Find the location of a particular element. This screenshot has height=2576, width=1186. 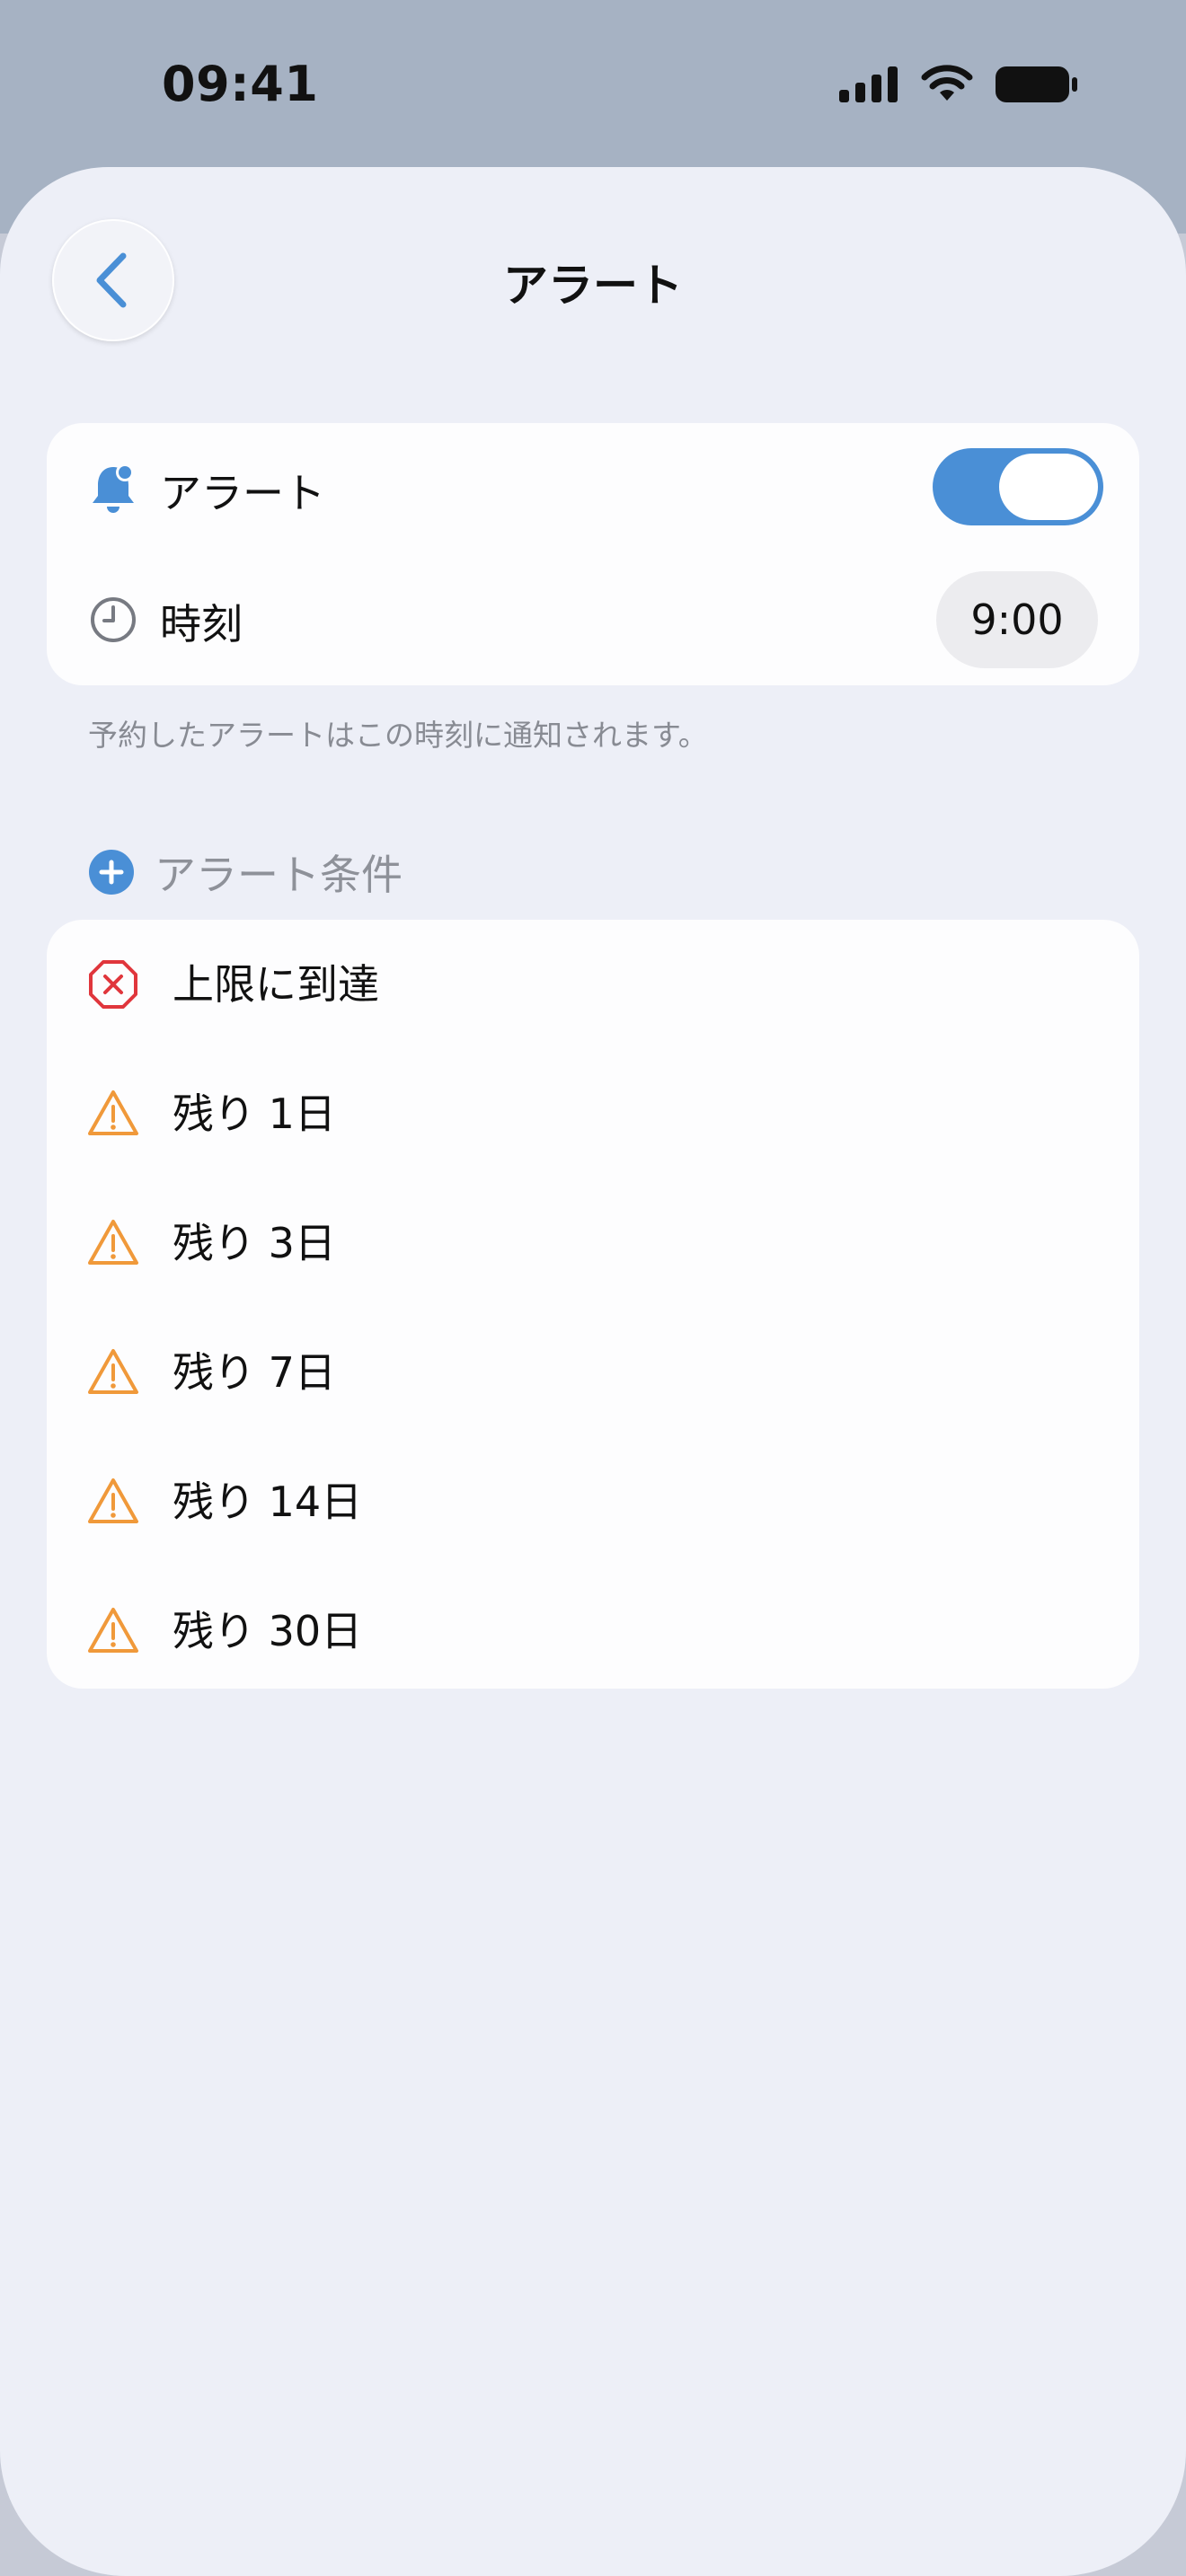

condition-row-1-day: 残り 1日 is located at coordinates (593, 1113).